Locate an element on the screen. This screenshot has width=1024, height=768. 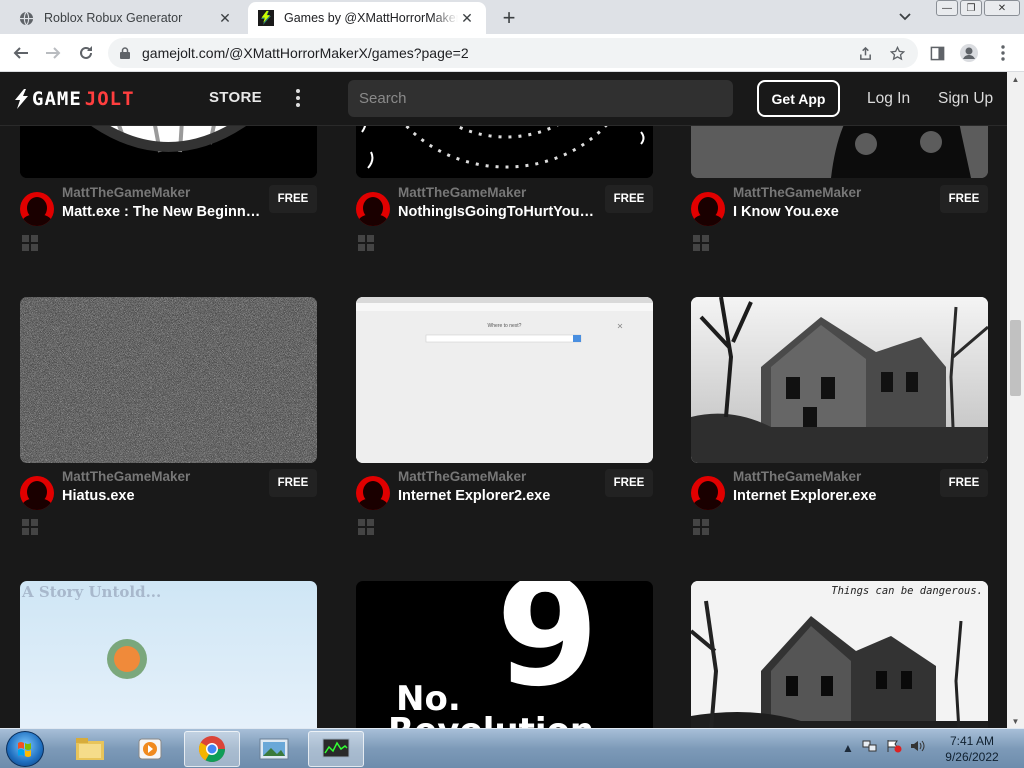
restore-button: ❐ is located at coordinates (971, 8).